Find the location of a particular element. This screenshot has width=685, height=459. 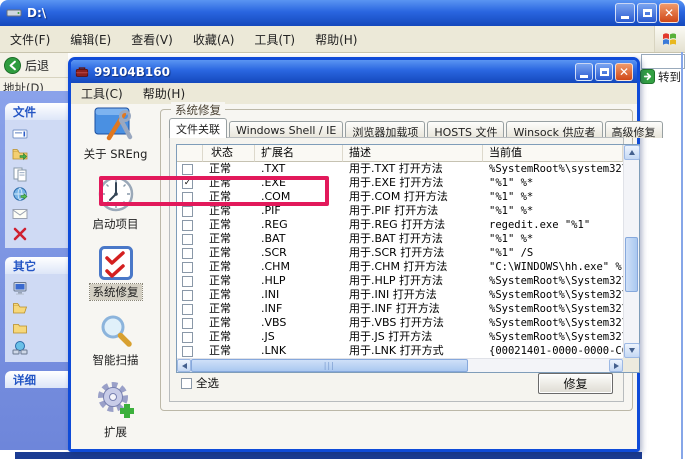

bg-menu-item: 工具(T) is located at coordinates (274, 39).